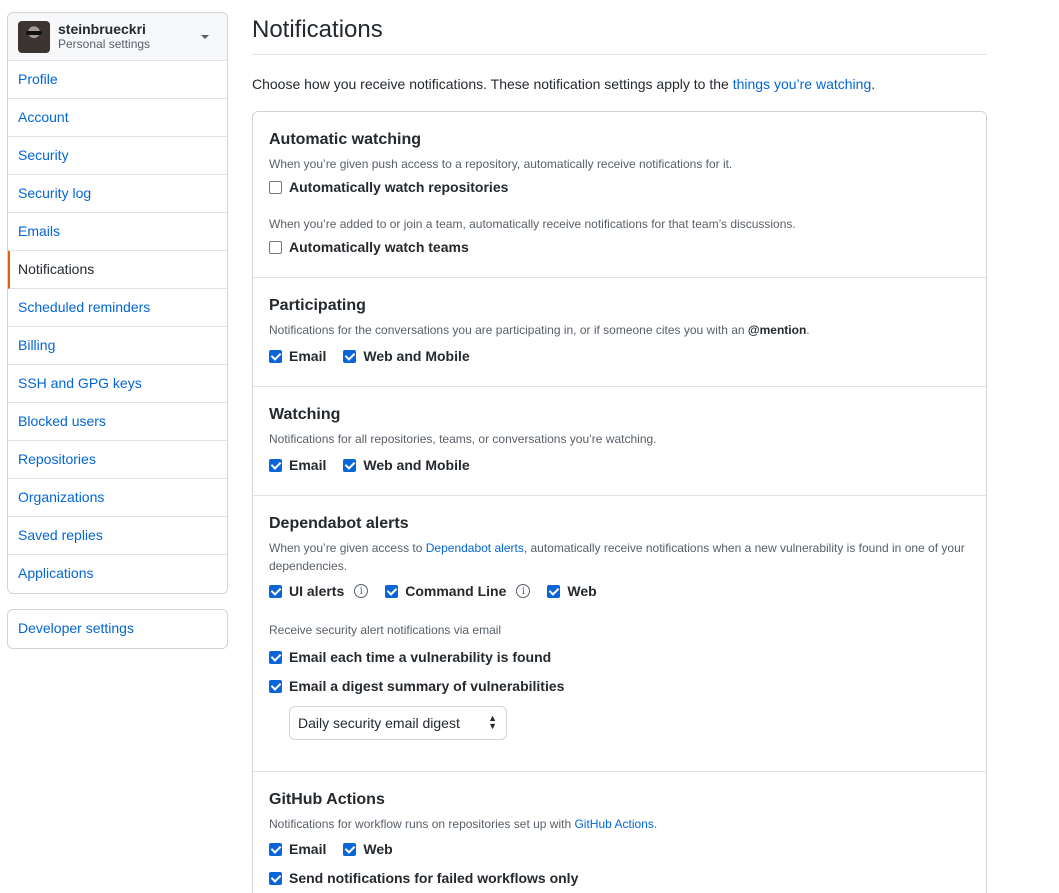 This screenshot has width=1059, height=893. I want to click on sidebar-item-repositories: Repositories, so click(117, 460).